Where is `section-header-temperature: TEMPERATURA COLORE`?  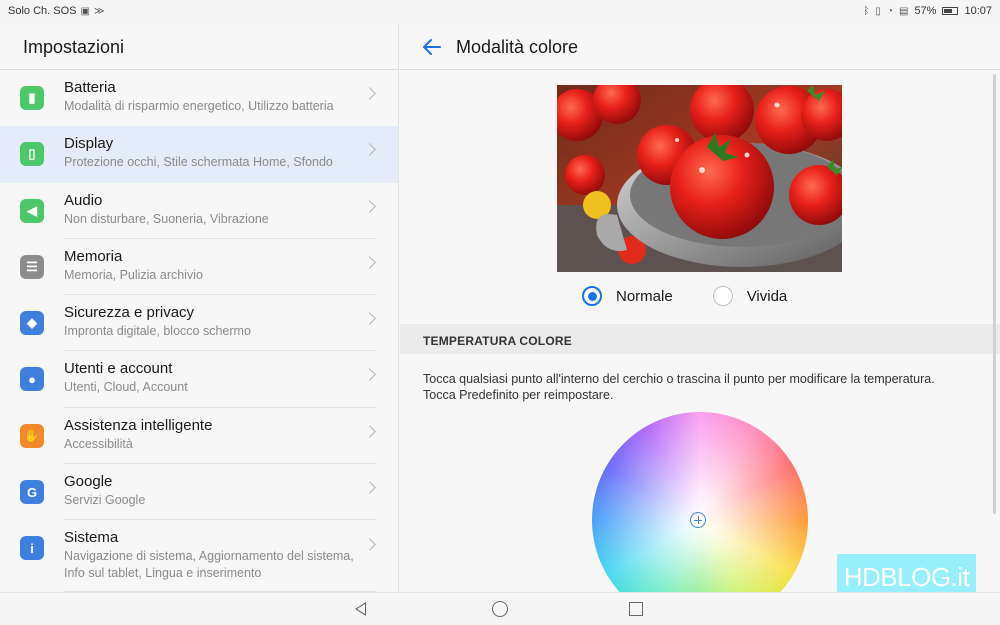 section-header-temperature: TEMPERATURA COLORE is located at coordinates (700, 339).